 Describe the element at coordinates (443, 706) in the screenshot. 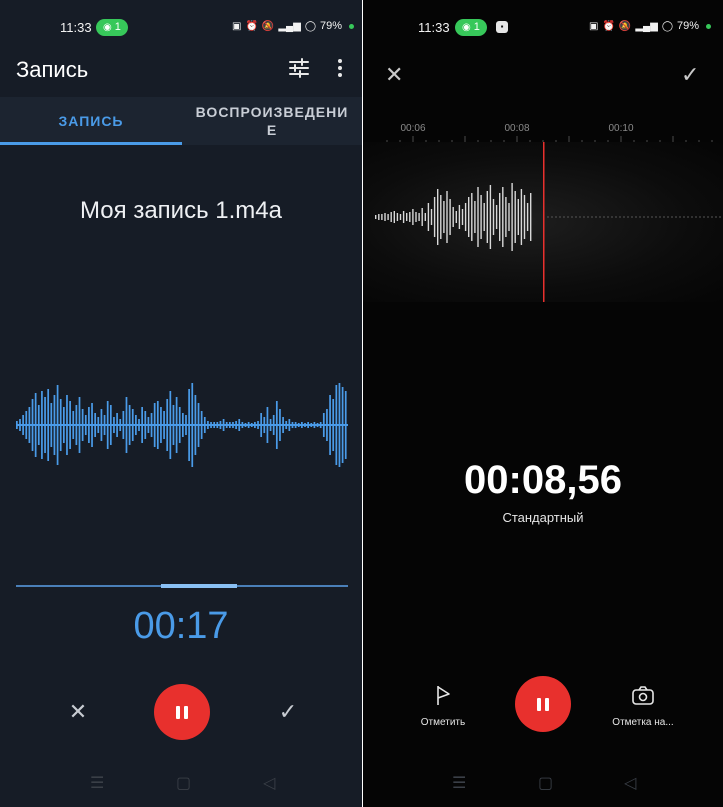

I see `mark-button: Отметить` at that location.